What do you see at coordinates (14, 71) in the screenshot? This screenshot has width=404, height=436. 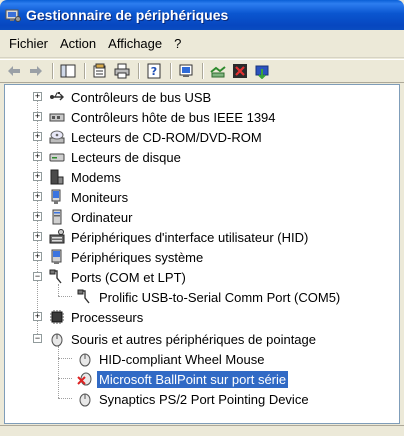 I see `back-icon` at bounding box center [14, 71].